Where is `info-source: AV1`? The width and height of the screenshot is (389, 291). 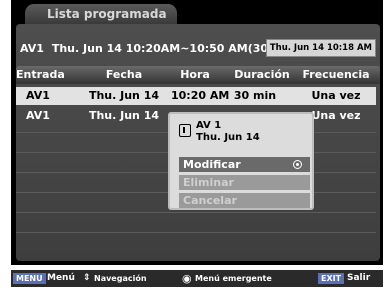
info-source: AV1 is located at coordinates (32, 48).